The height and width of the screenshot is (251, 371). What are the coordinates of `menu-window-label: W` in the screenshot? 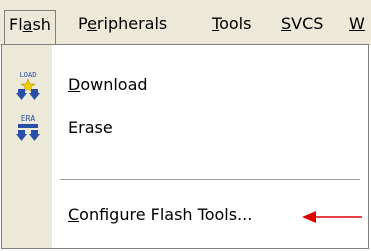 It's located at (357, 23).